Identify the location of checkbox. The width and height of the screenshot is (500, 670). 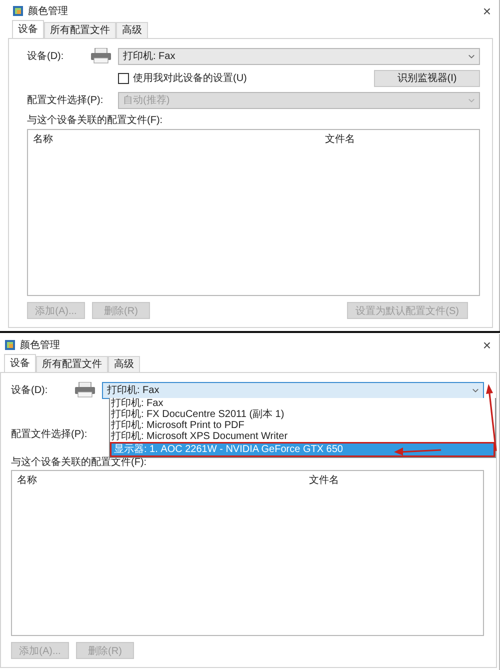
(123, 78).